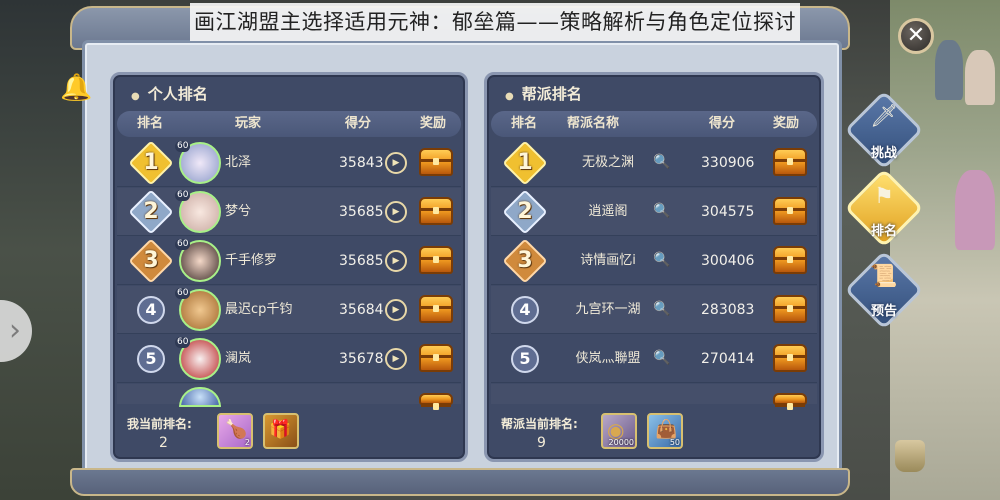 The width and height of the screenshot is (1000, 500). Describe the element at coordinates (621, 442) in the screenshot. I see `item-count: 20000` at that location.